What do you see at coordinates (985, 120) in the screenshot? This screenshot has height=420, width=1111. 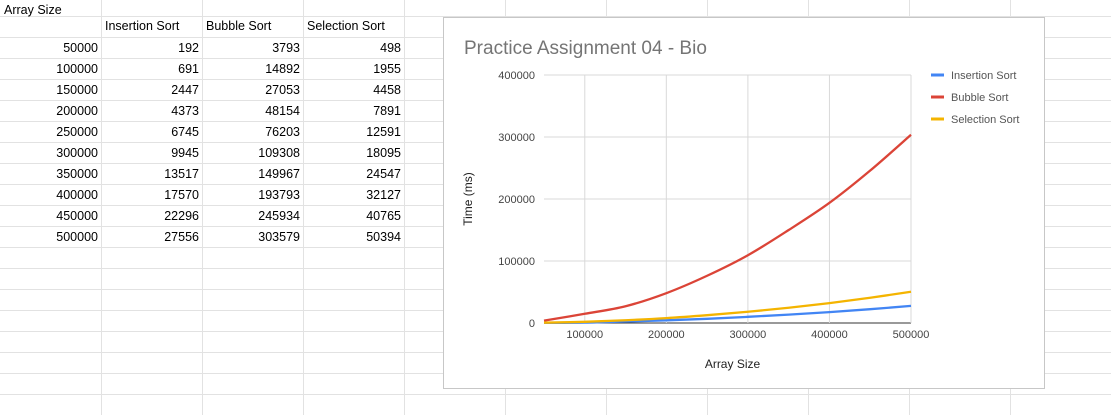 I see `legend-label: Selection Sort` at bounding box center [985, 120].